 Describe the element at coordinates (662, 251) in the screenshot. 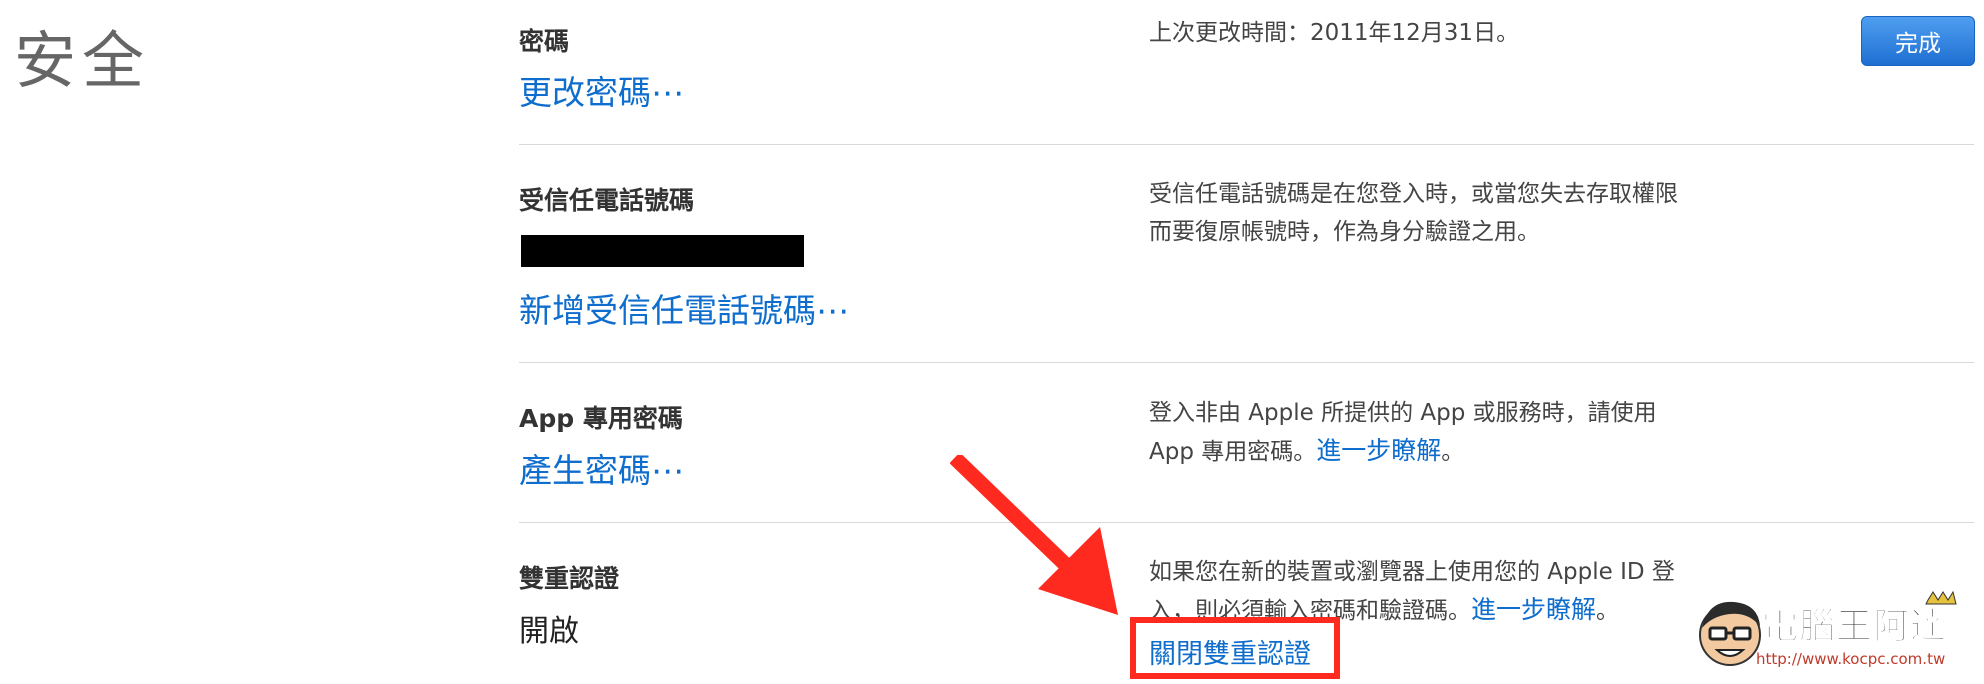

I see `redacted-phone-number` at that location.